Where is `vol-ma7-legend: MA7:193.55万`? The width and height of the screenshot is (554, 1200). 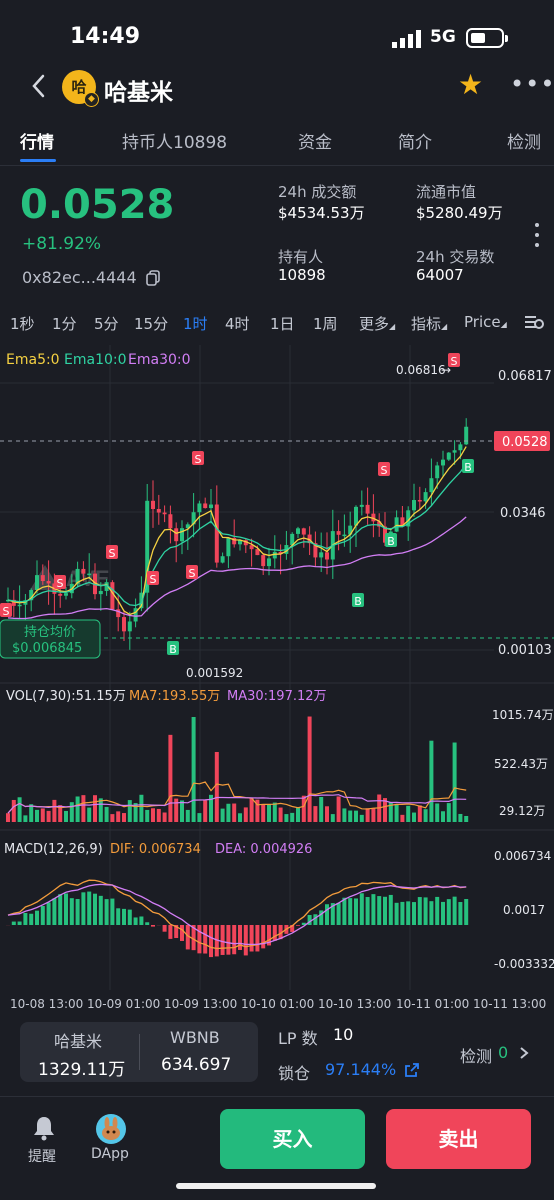 vol-ma7-legend: MA7:193.55万 is located at coordinates (174, 696).